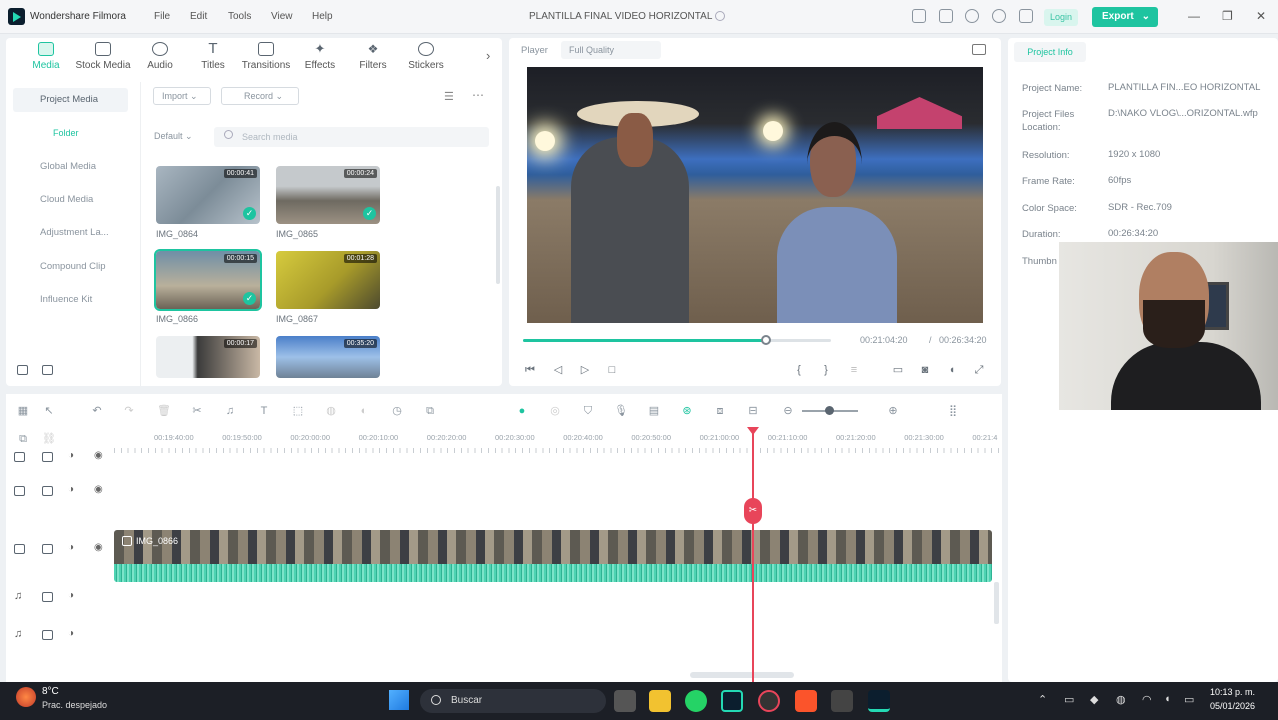 The image size is (1278, 720). What do you see at coordinates (1232, 692) in the screenshot?
I see `clock-time: 10:13 p. m.` at bounding box center [1232, 692].